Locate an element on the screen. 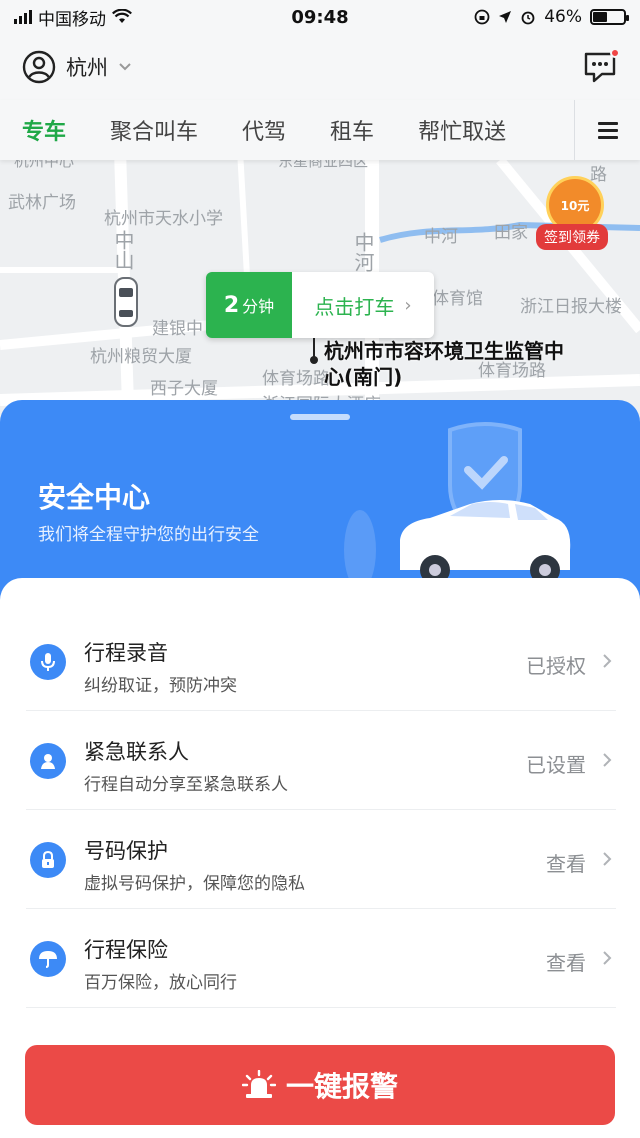  wifi-icon is located at coordinates (122, 16).